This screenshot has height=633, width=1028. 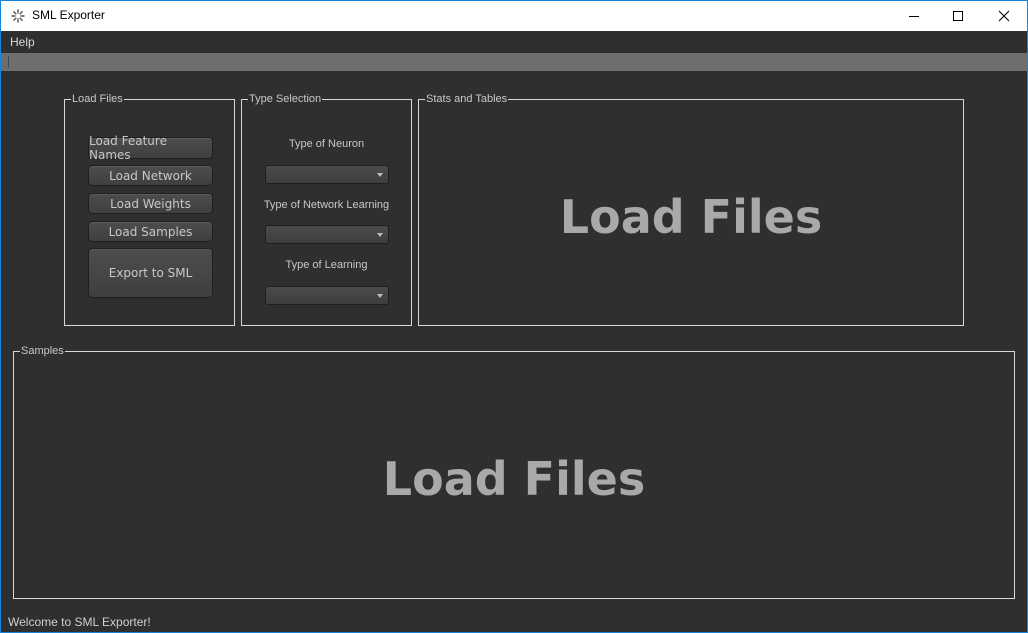 What do you see at coordinates (326, 265) in the screenshot?
I see `learning-type-label: Type of Learning` at bounding box center [326, 265].